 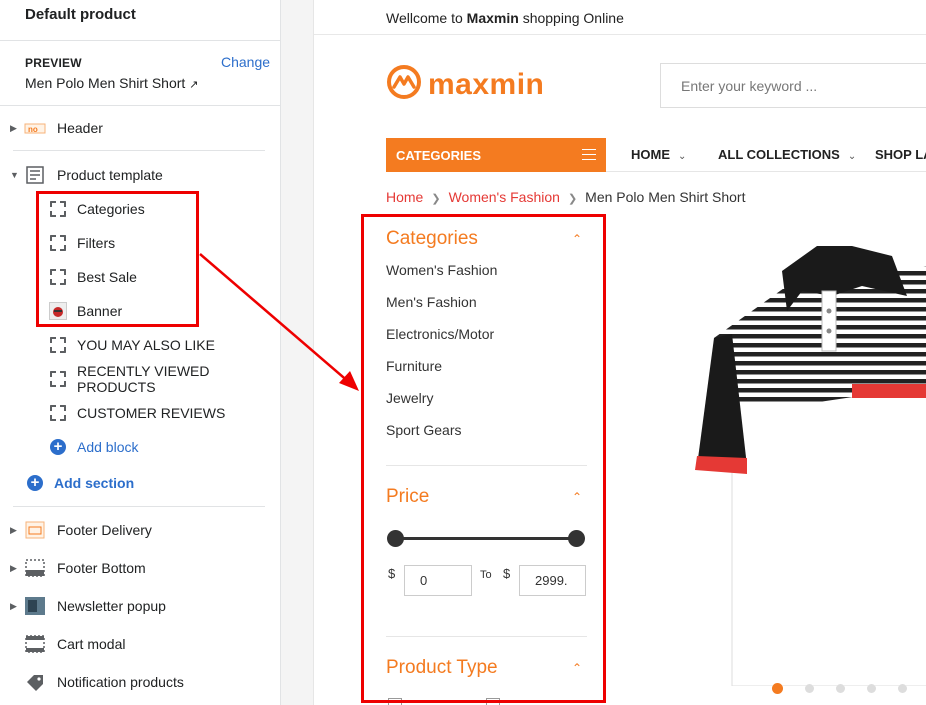 I want to click on annotation-arrow, so click(x=279, y=322).